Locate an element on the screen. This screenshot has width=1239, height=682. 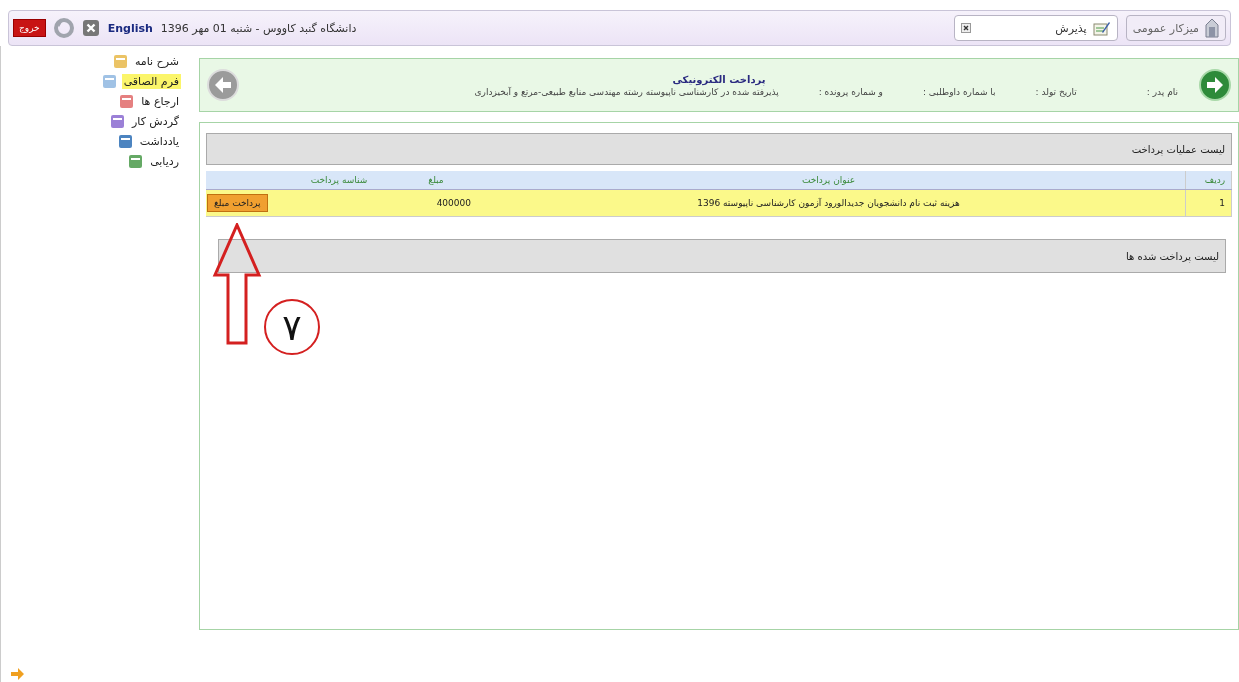
sidebar-item: یادداشت is located at coordinates (159, 141).